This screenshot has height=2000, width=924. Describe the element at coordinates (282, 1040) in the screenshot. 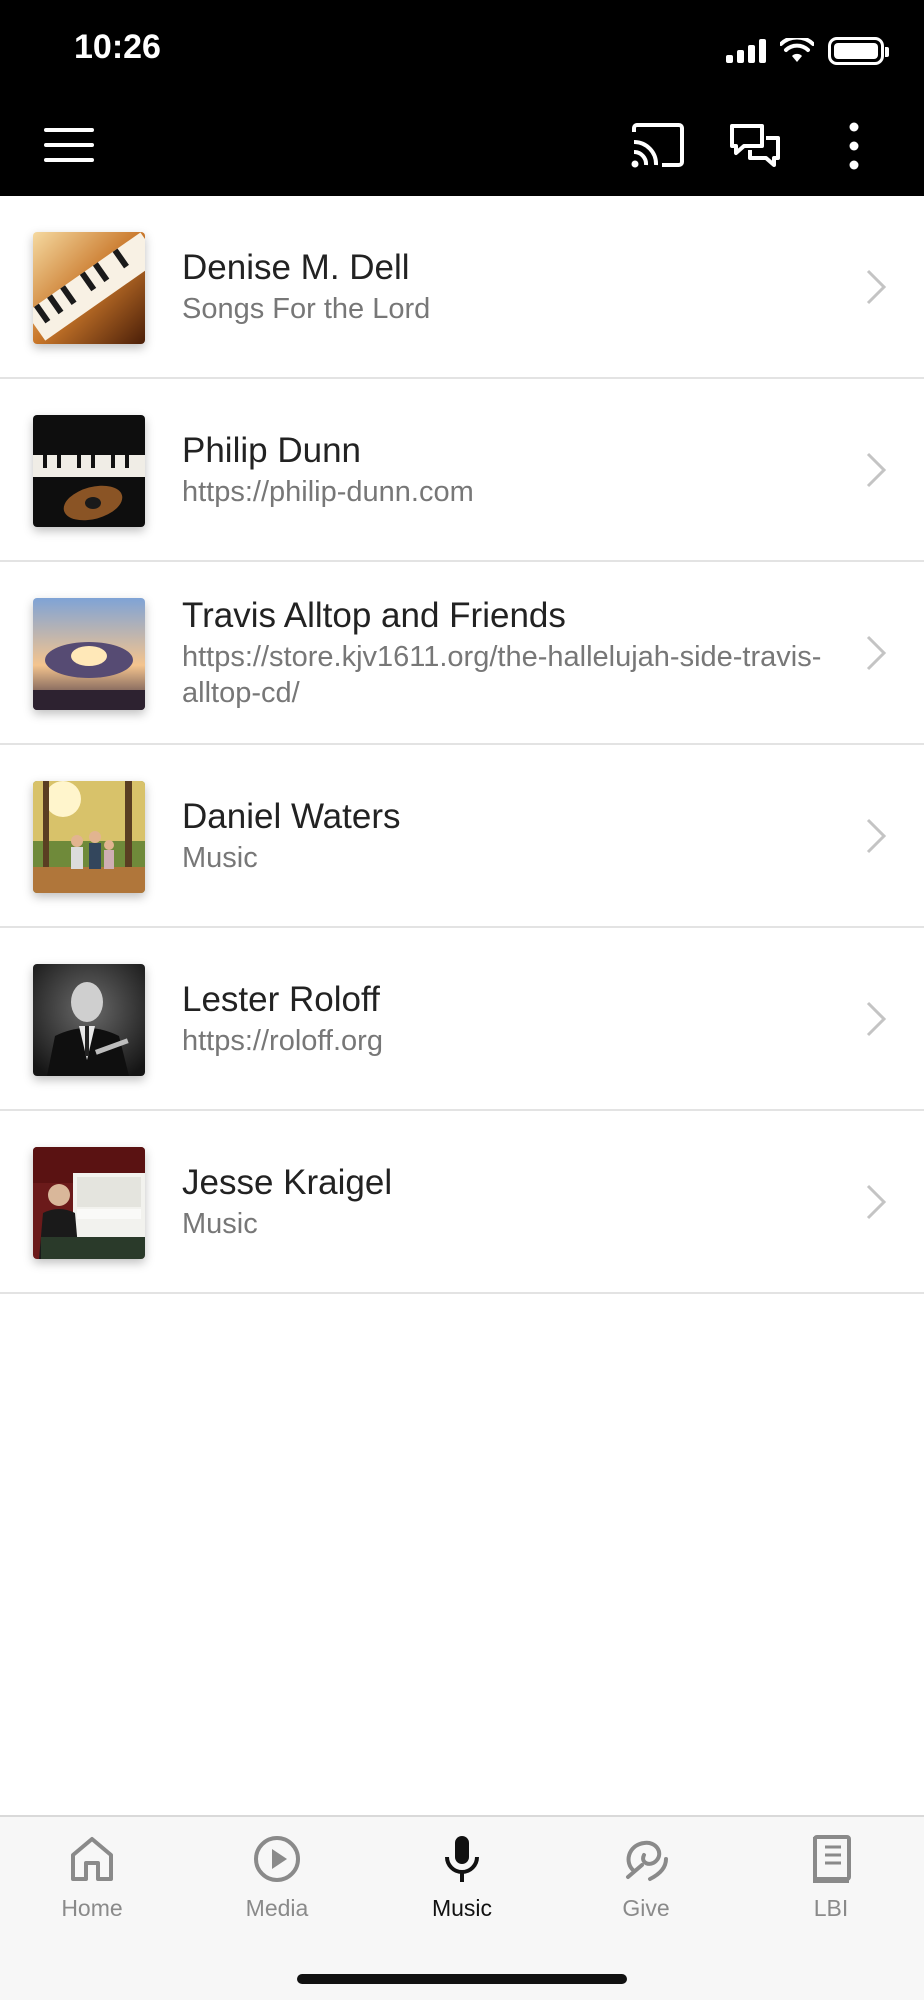

I see `list-item-subtitle: https://roloff.org` at that location.